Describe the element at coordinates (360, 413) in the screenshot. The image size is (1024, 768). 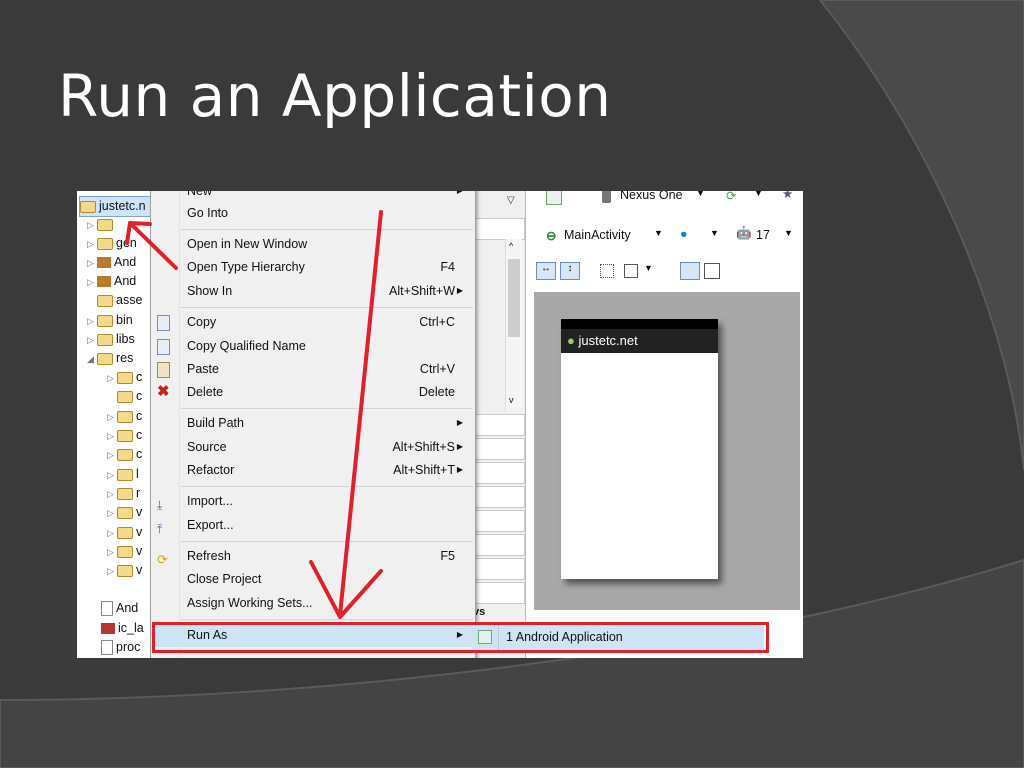
I see `arrow-to-run-as` at that location.